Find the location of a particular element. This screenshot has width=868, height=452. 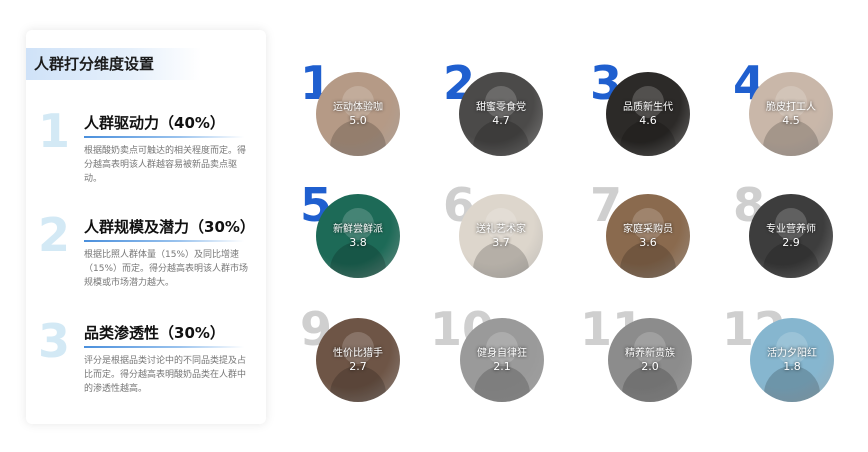

dimension-number: 3 is located at coordinates (54, 341).